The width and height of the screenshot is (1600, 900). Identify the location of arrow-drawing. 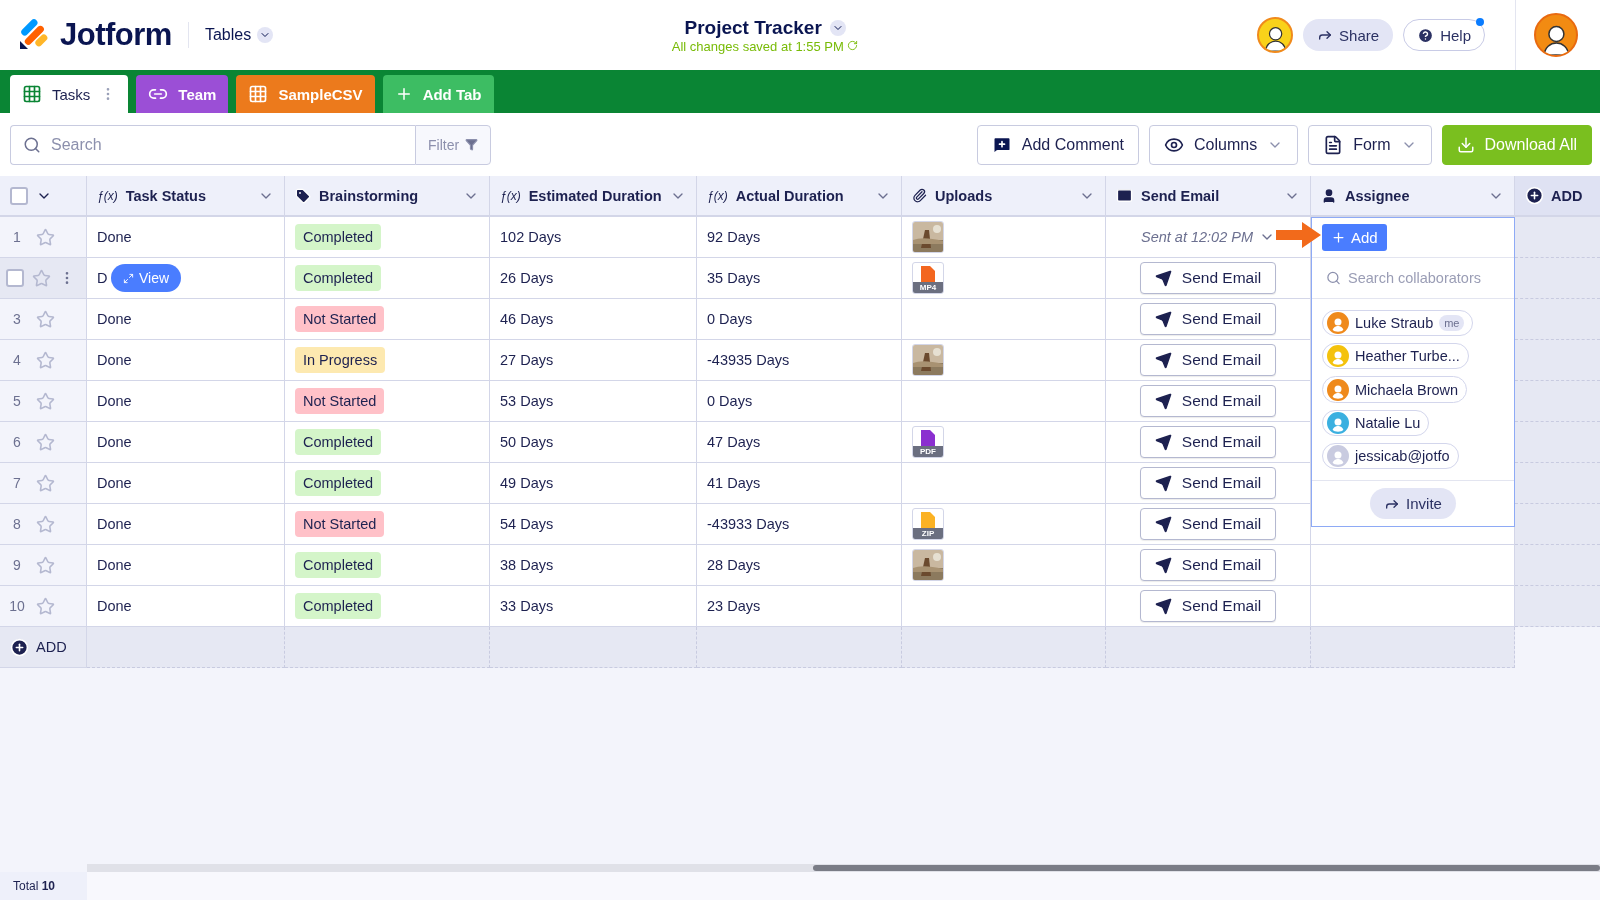
(1299, 235).